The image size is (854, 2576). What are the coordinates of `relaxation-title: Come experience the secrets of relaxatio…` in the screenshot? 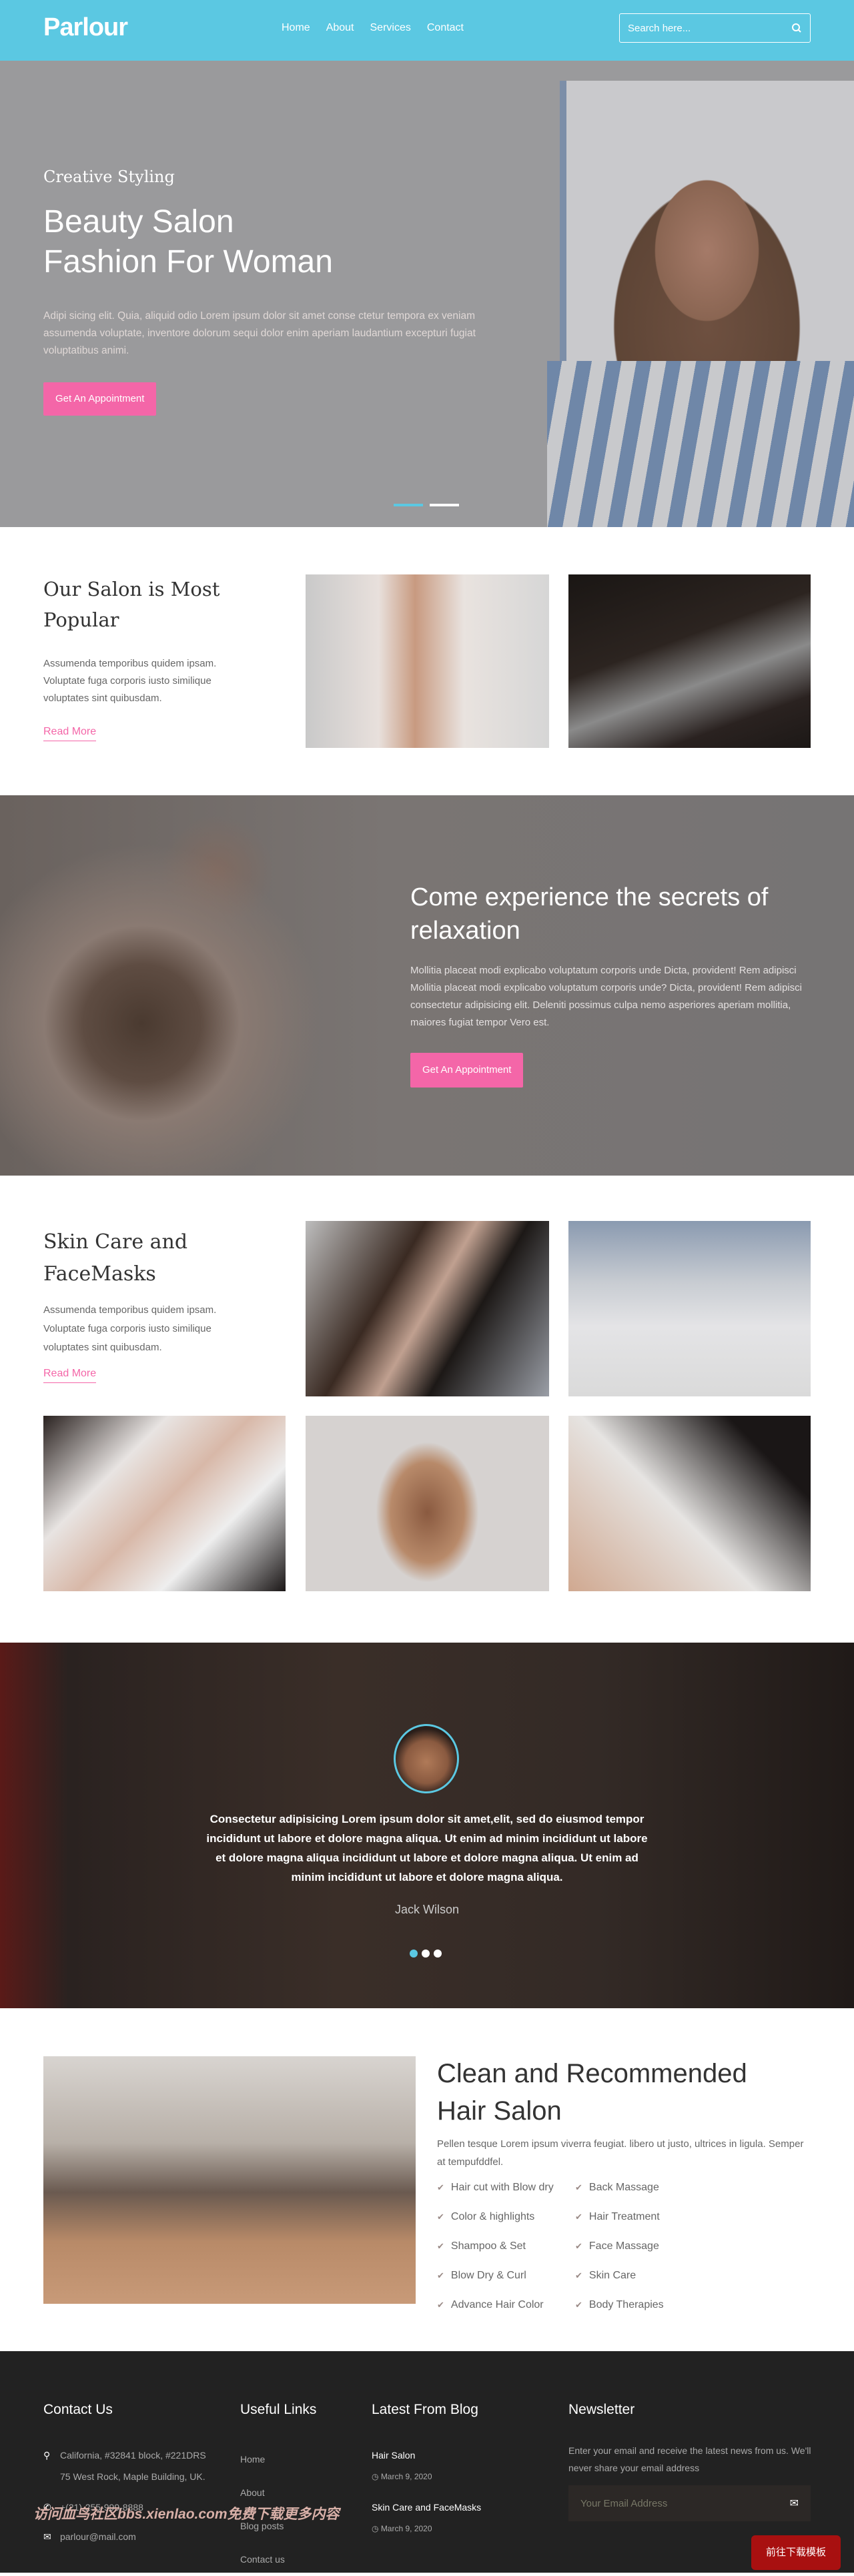 It's located at (590, 914).